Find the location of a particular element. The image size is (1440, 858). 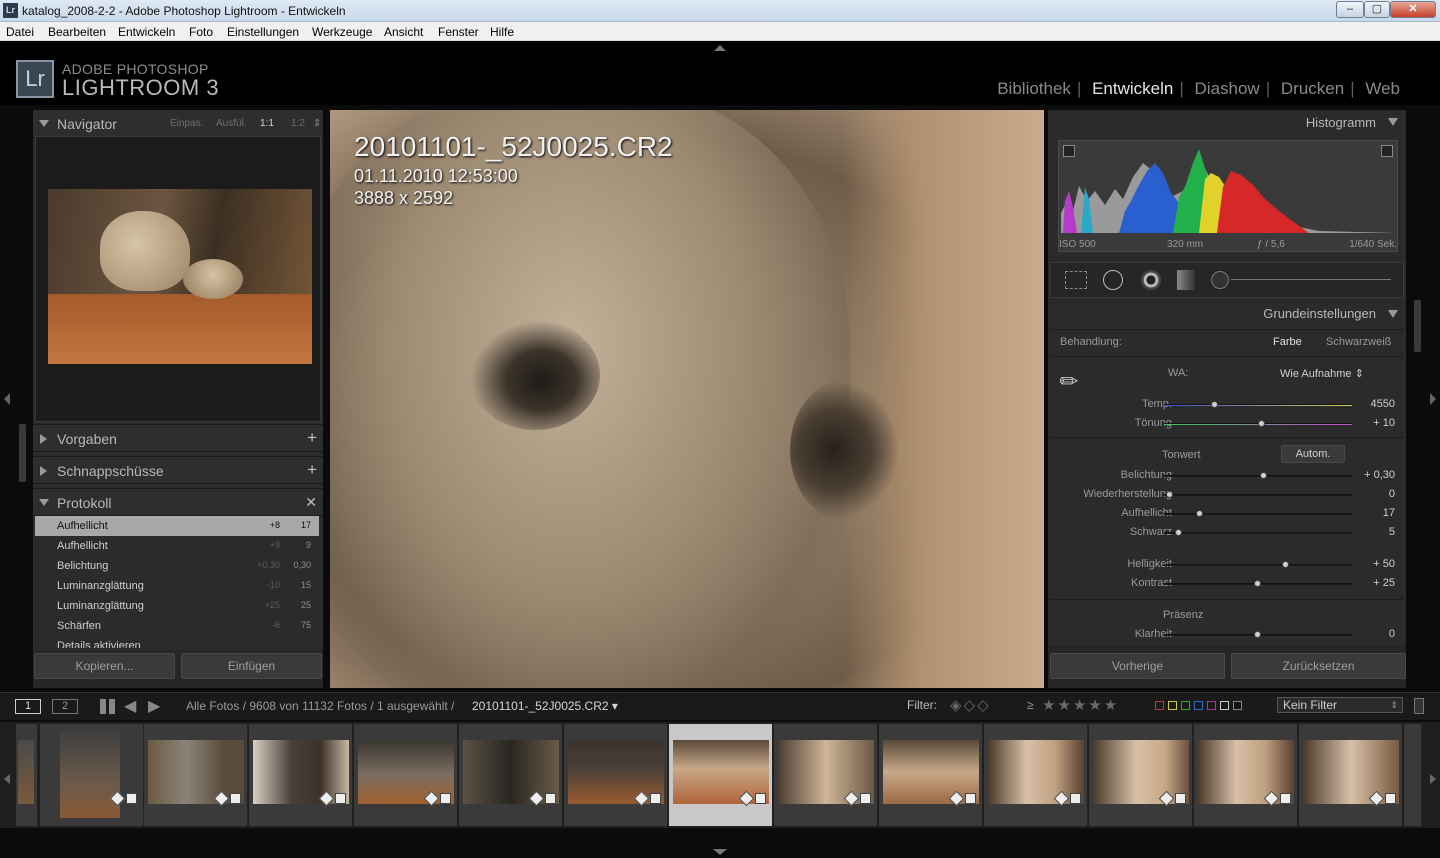

left-panel-scrollbar is located at coordinates (22, 453).